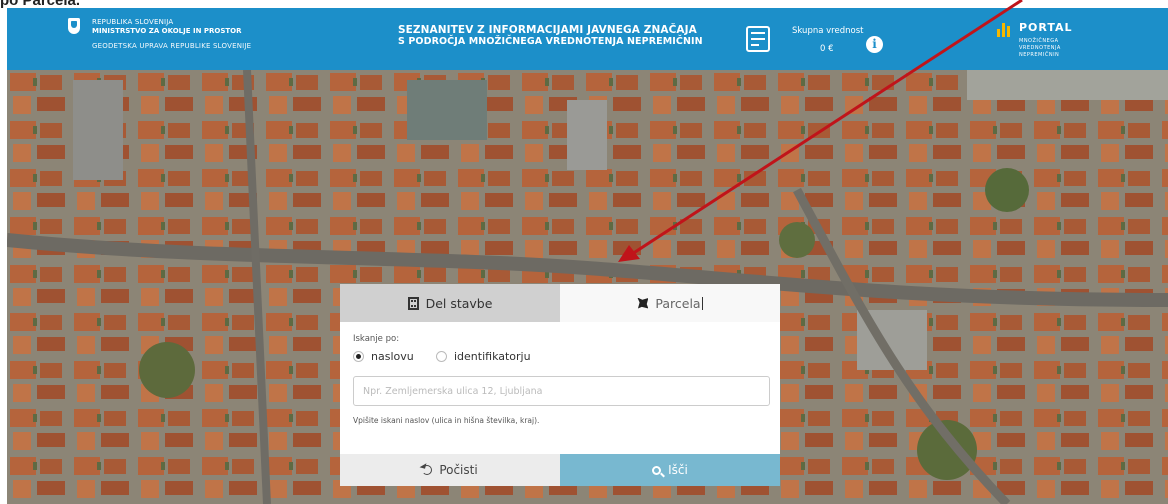 The width and height of the screenshot is (1168, 504). I want to click on radio-naslovu-label: naslovu, so click(392, 356).